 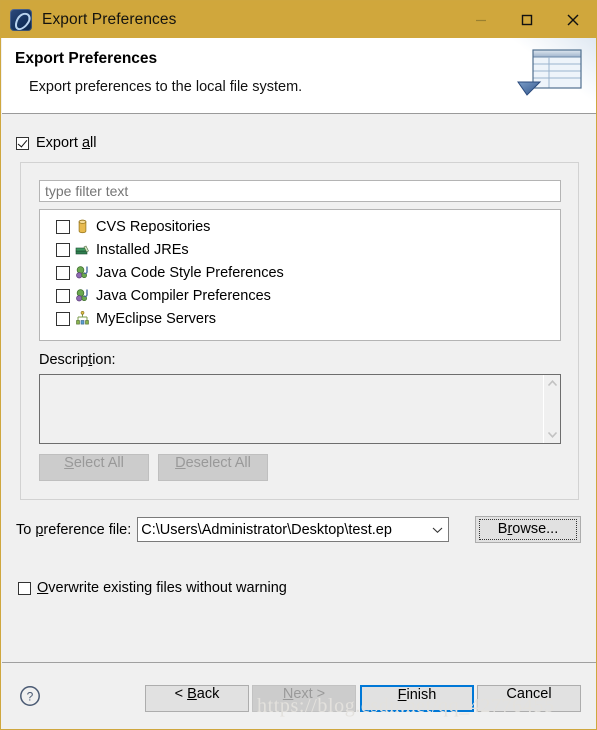 I want to click on overwrite-existing-files-checkbox: Overwrite existing files without warning, so click(x=152, y=588).